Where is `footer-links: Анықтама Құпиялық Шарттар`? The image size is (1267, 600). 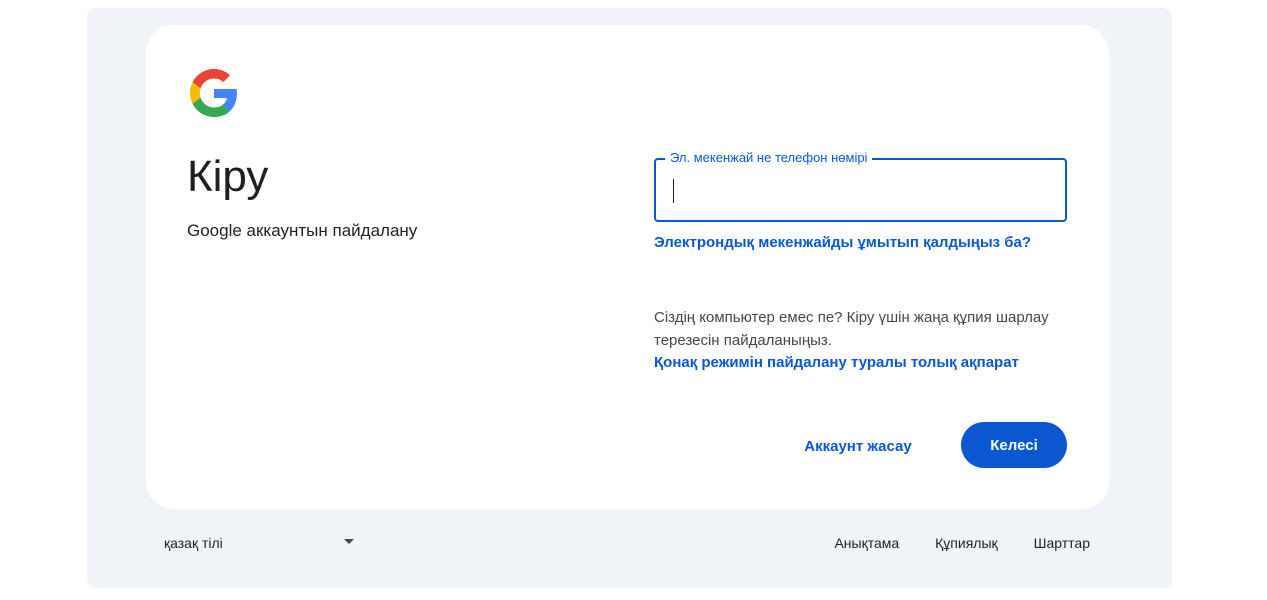
footer-links: Анықтама Құпиялық Шарттар is located at coordinates (962, 543).